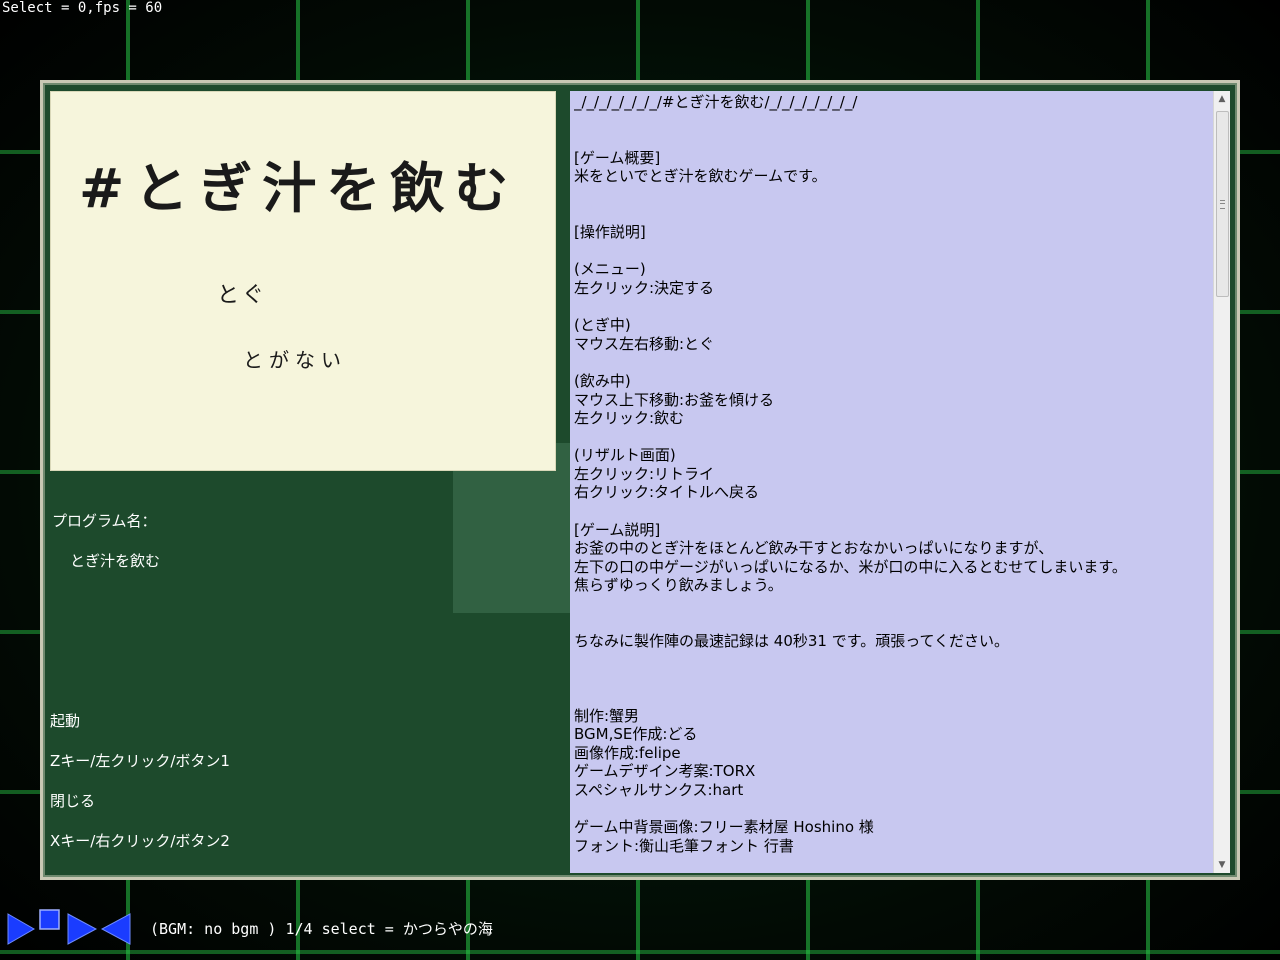 The image size is (1280, 960). What do you see at coordinates (295, 360) in the screenshot?
I see `title-option-2: とがない` at bounding box center [295, 360].